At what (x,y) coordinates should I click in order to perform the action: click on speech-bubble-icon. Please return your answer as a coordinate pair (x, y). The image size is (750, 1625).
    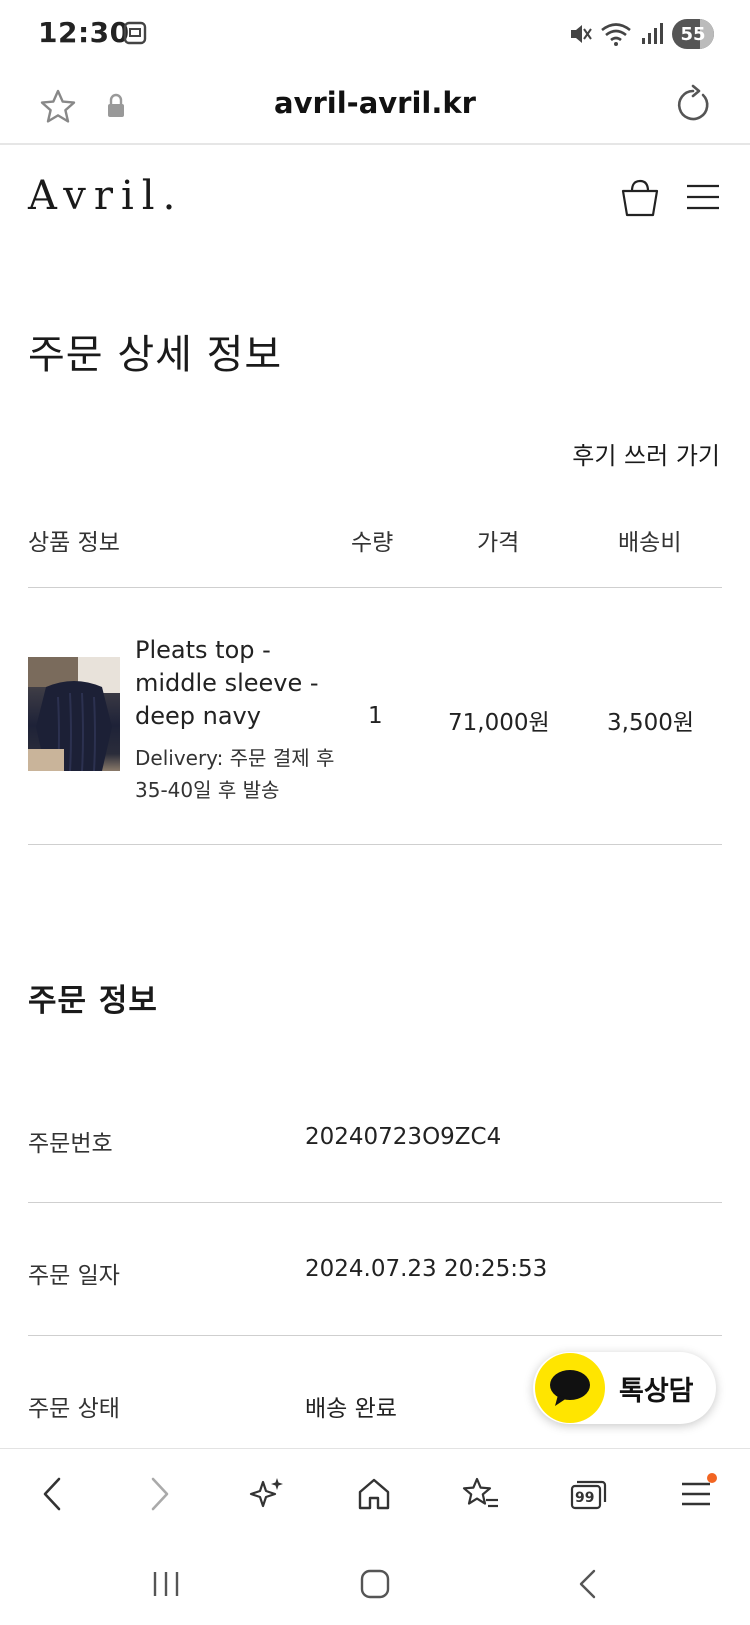
    Looking at the image, I should click on (570, 1388).